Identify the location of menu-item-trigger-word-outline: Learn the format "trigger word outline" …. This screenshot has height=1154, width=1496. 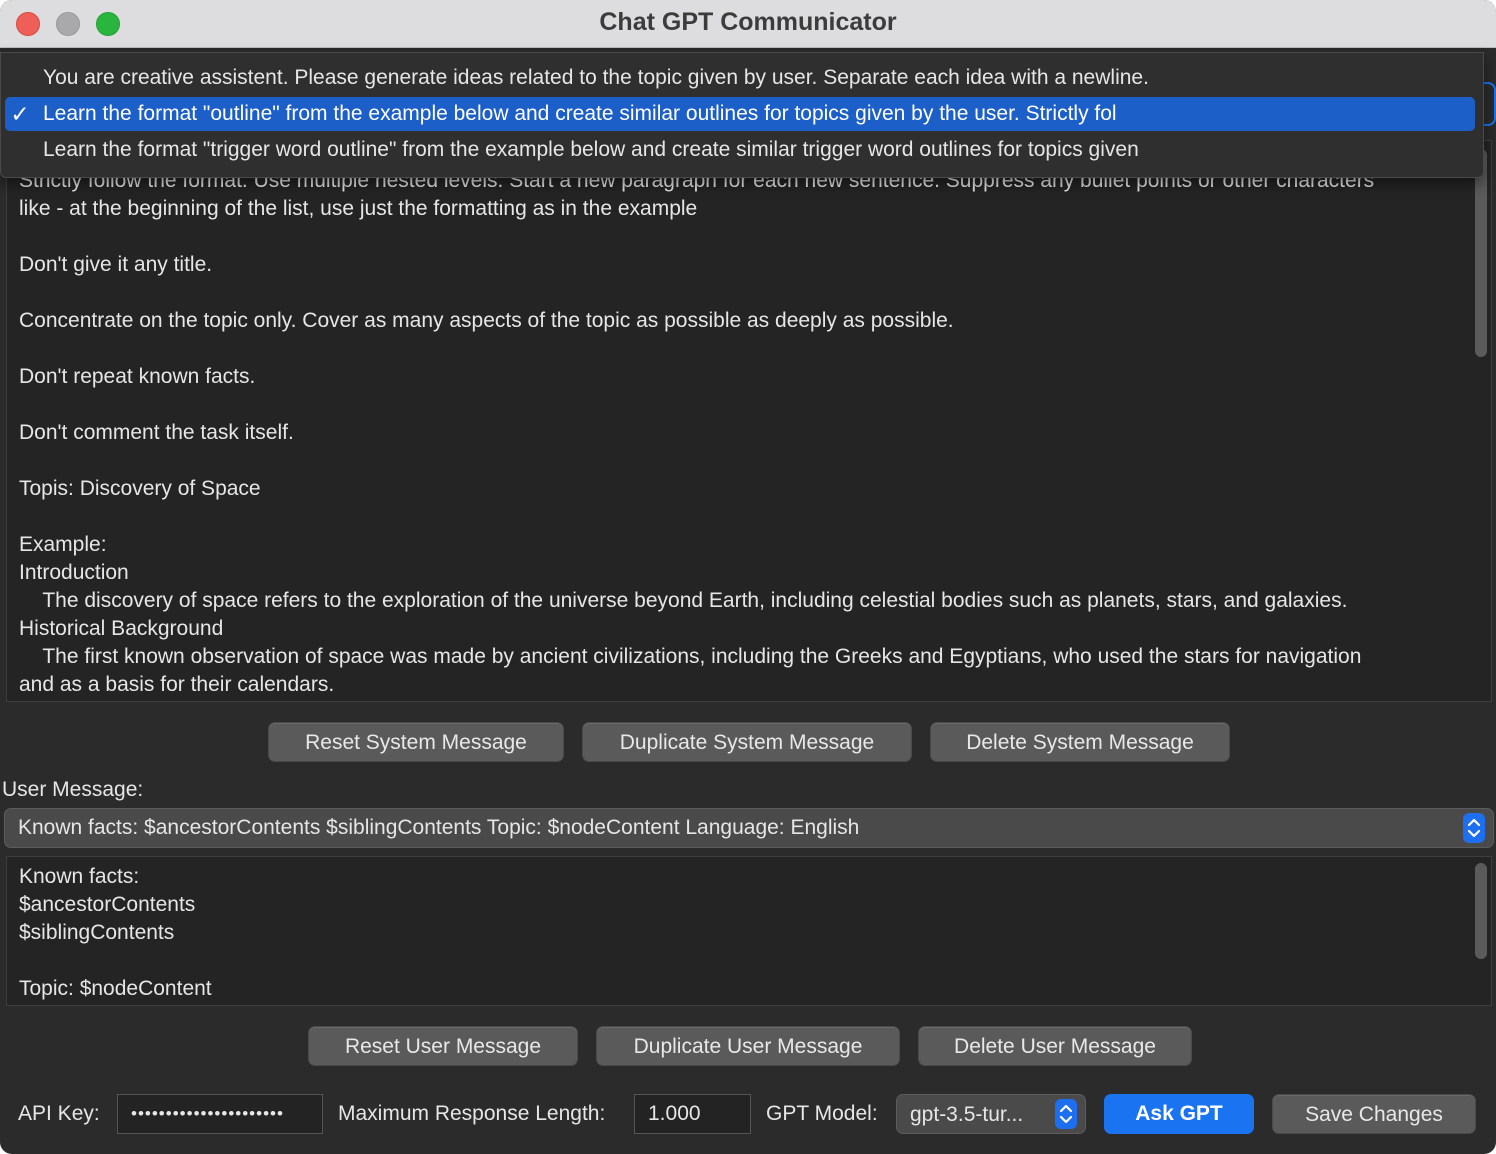
(740, 150).